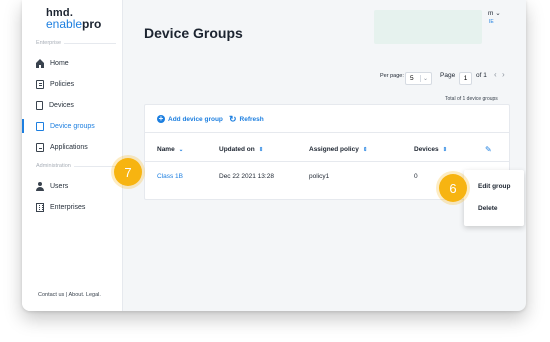  I want to click on edit-group-menu-item: Edit group, so click(494, 186).